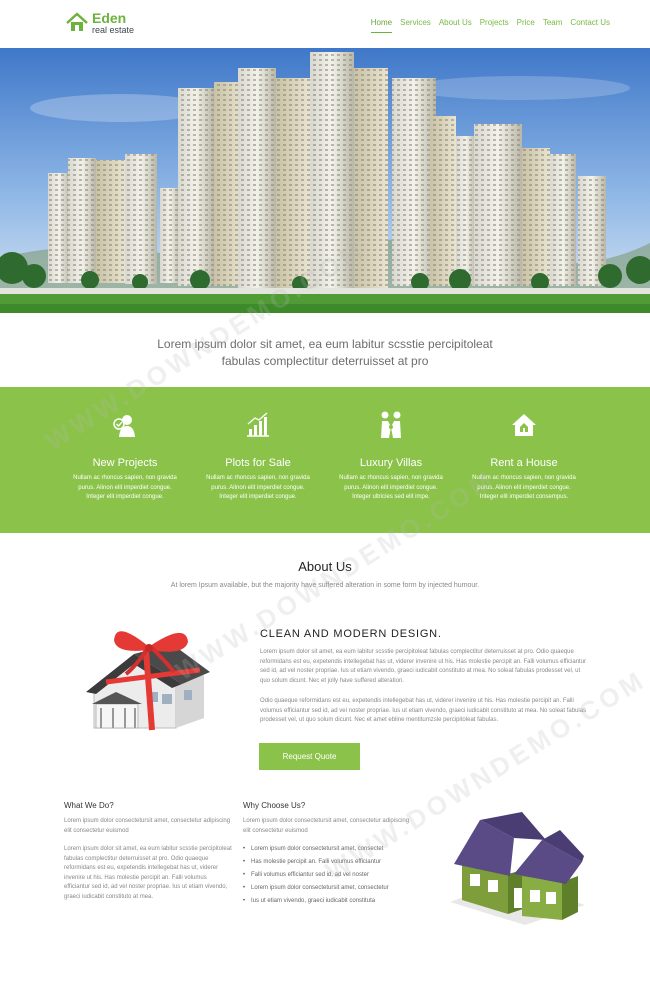 The height and width of the screenshot is (986, 650). What do you see at coordinates (125, 463) in the screenshot?
I see `service-title: New Projects` at bounding box center [125, 463].